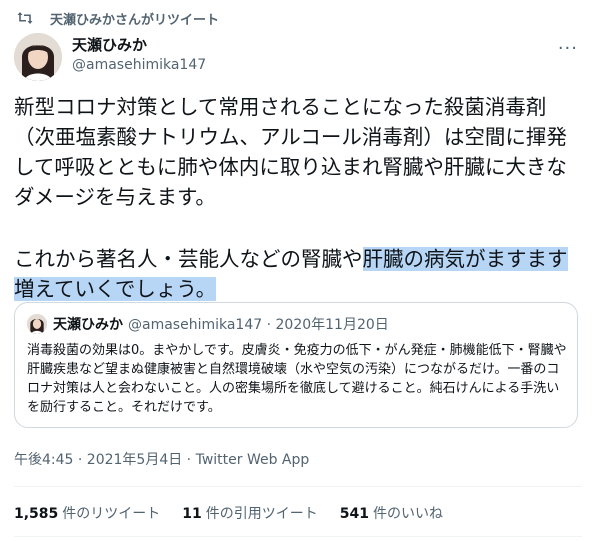 This screenshot has width=596, height=541. What do you see at coordinates (261, 514) in the screenshot?
I see `quotes-label: 件の引用ツイート` at bounding box center [261, 514].